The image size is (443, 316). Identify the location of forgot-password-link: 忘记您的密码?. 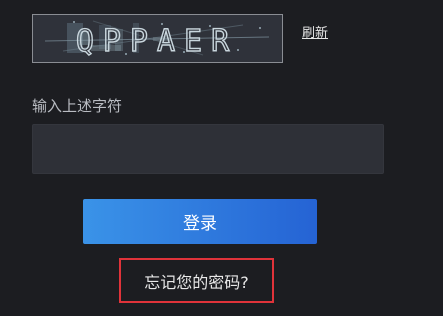
(196, 281).